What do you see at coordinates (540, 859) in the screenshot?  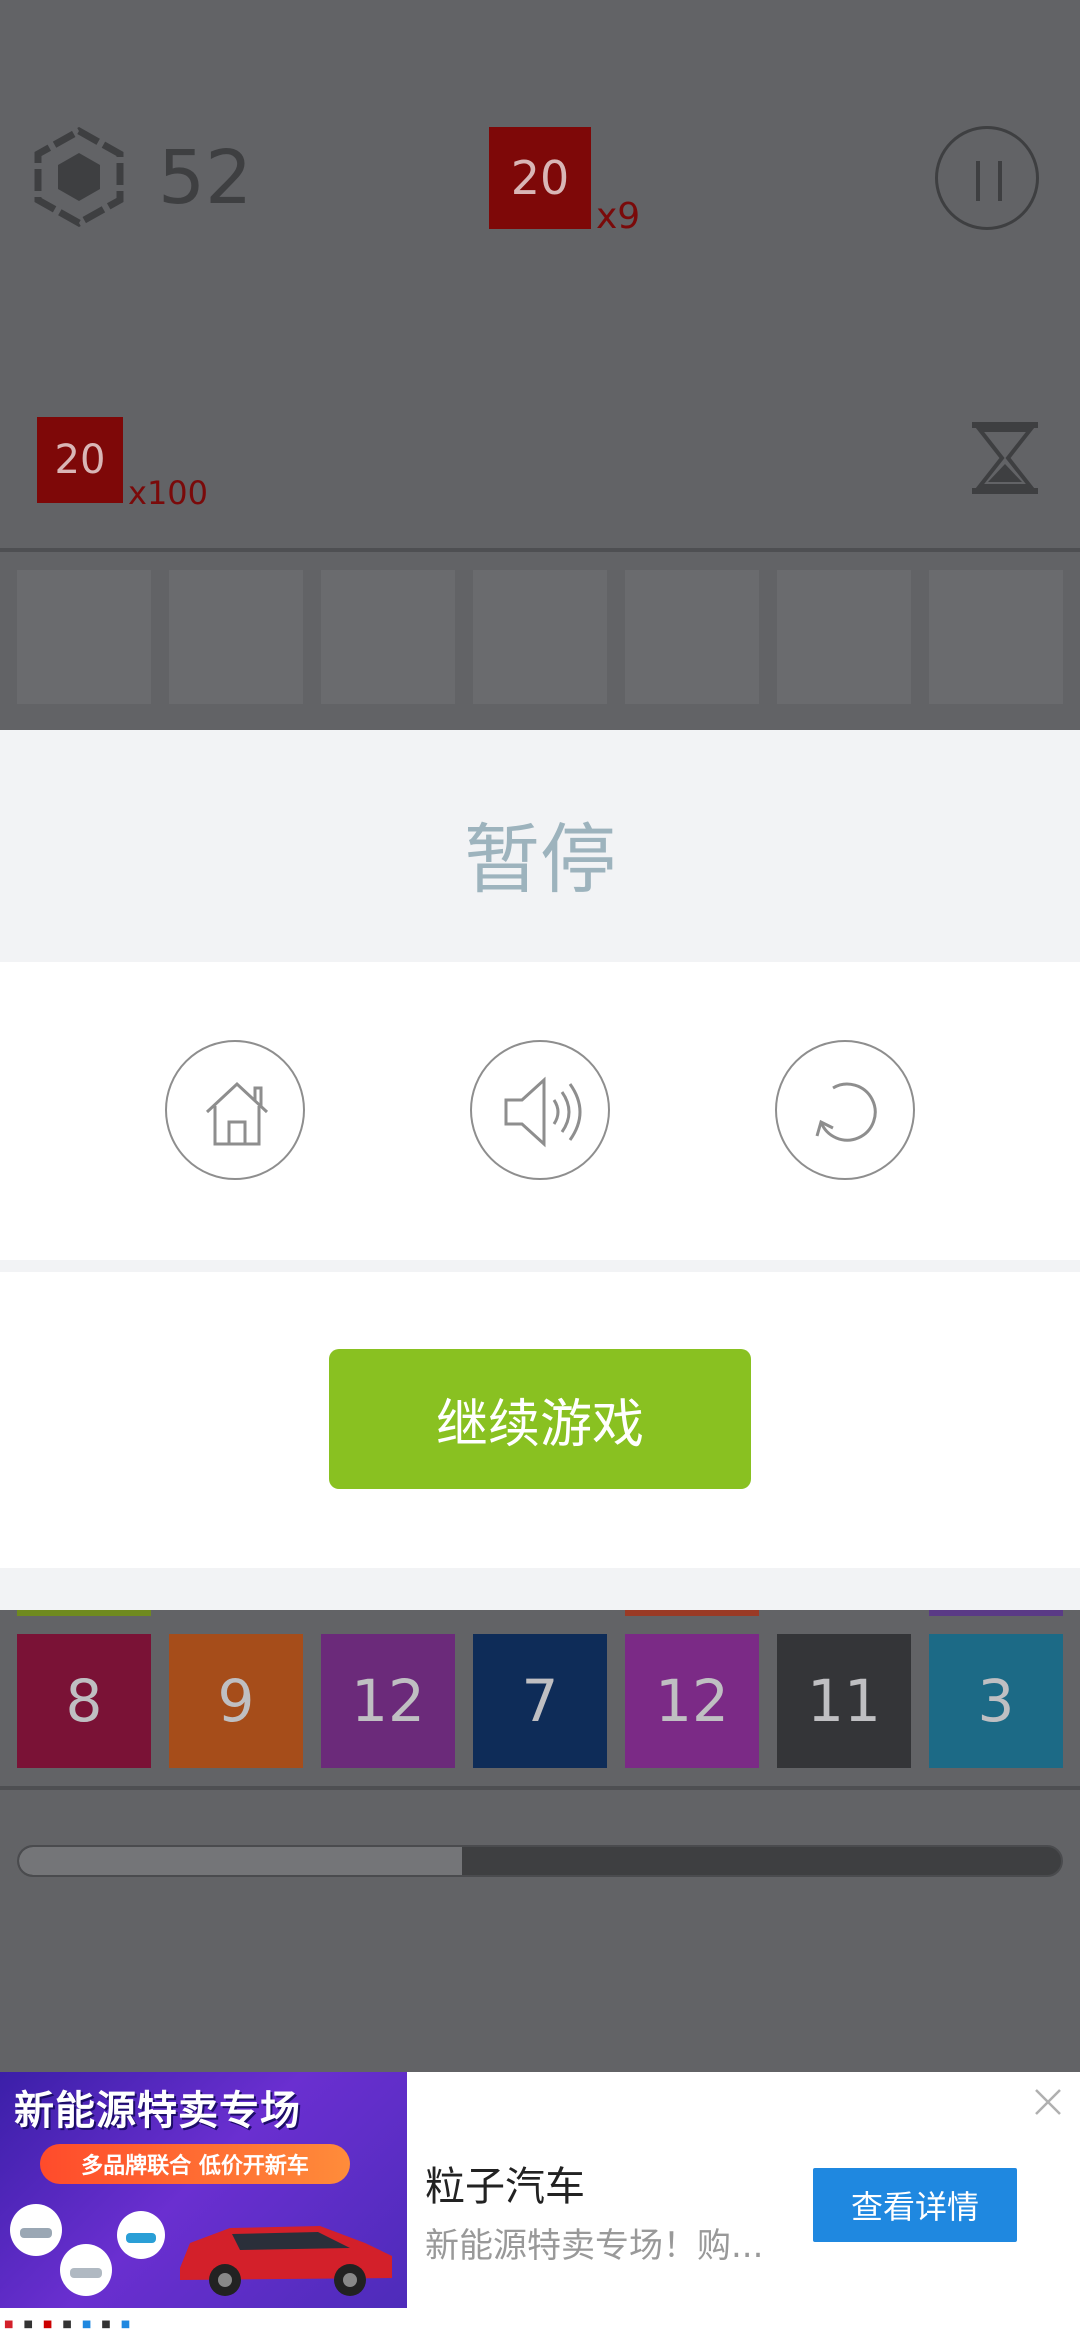 I see `pause-title: 暂停` at bounding box center [540, 859].